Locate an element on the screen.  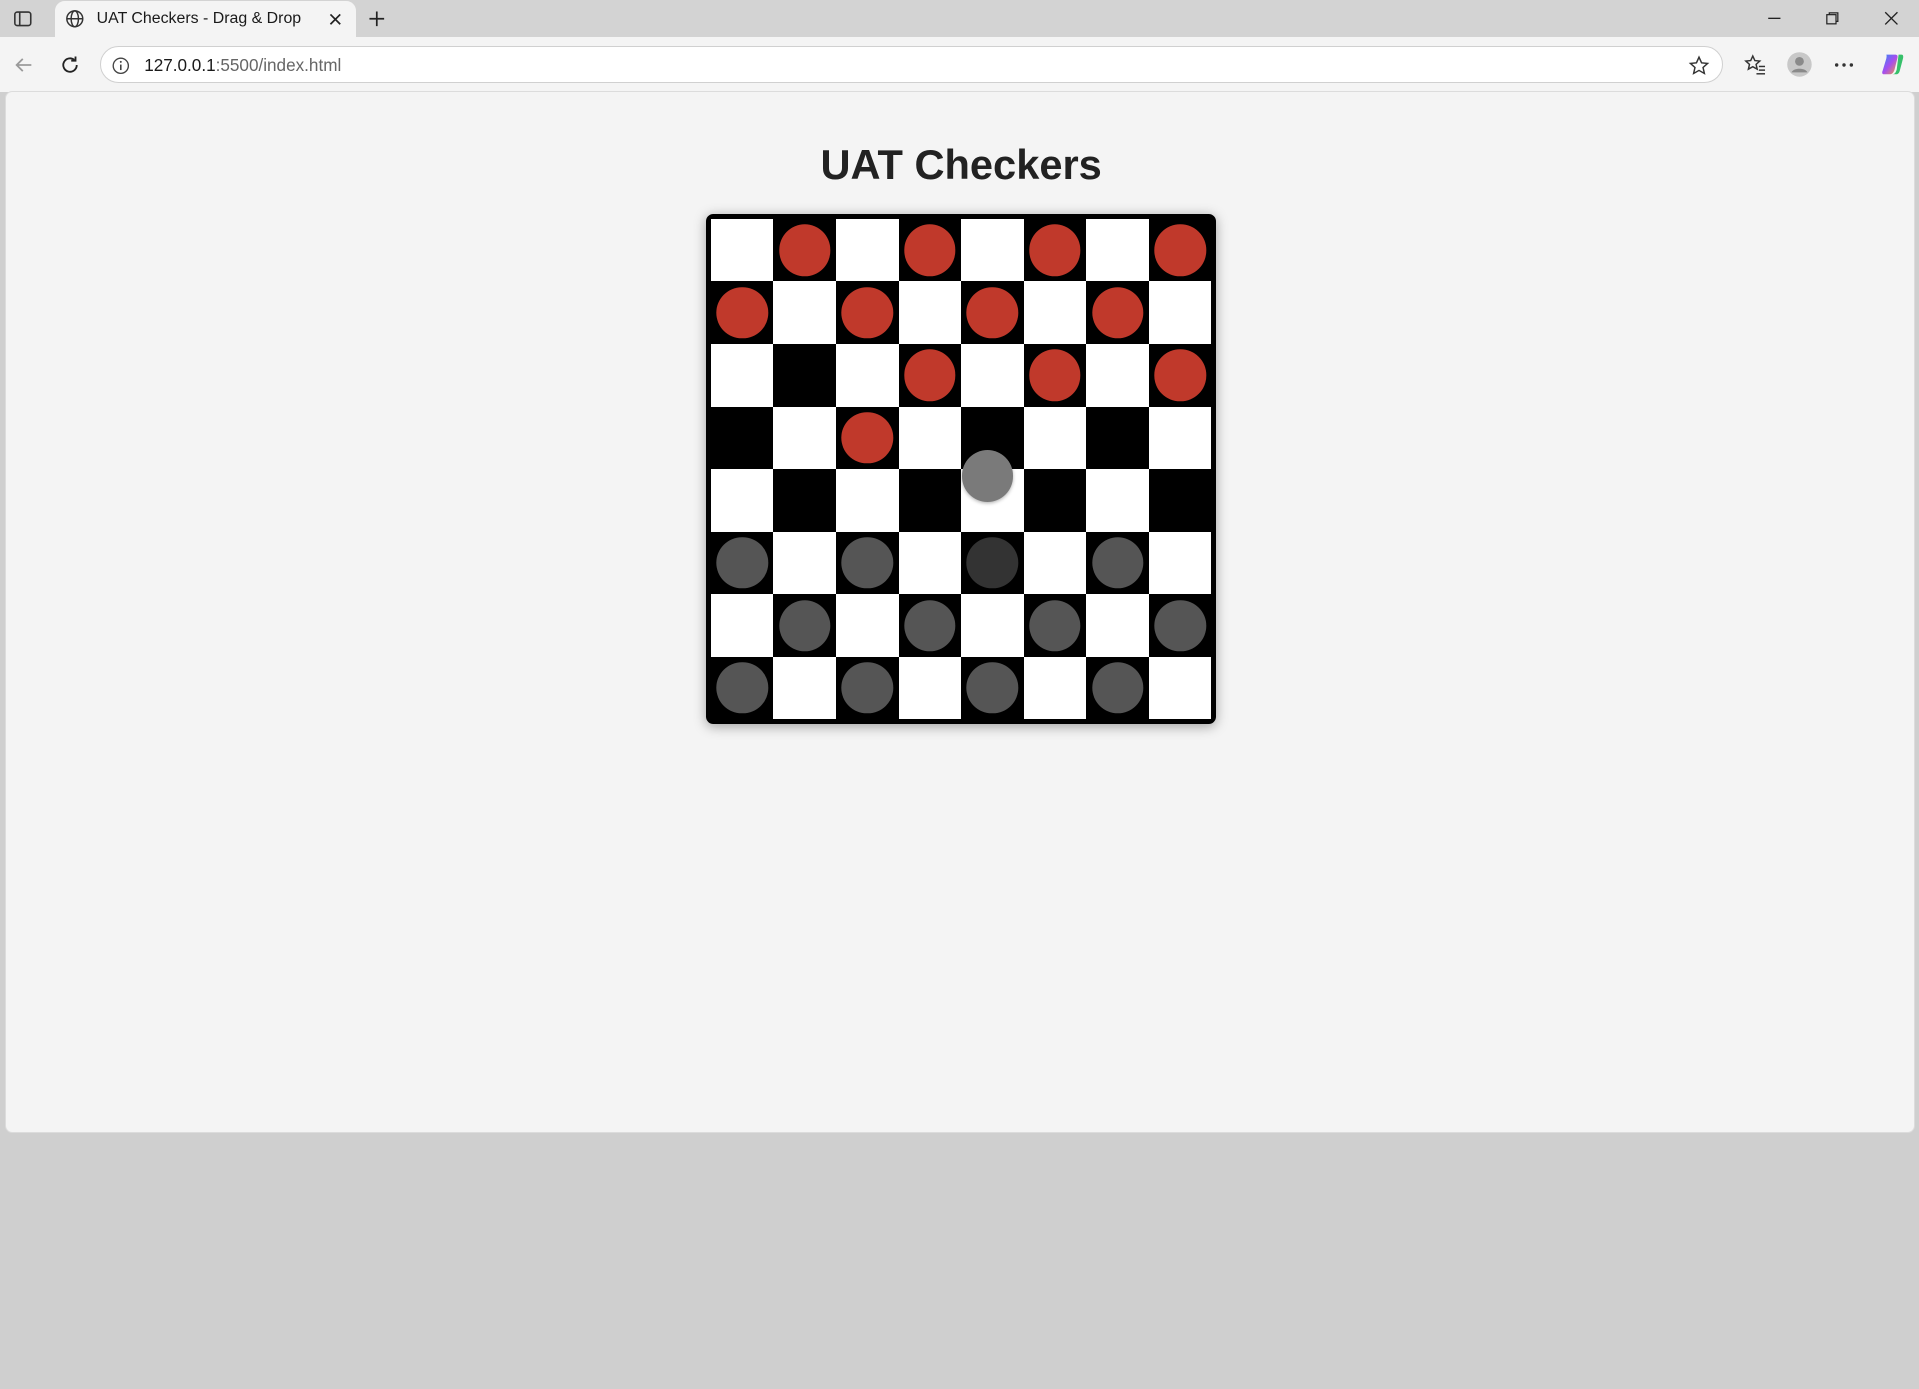
minimize-icon is located at coordinates (1774, 18).